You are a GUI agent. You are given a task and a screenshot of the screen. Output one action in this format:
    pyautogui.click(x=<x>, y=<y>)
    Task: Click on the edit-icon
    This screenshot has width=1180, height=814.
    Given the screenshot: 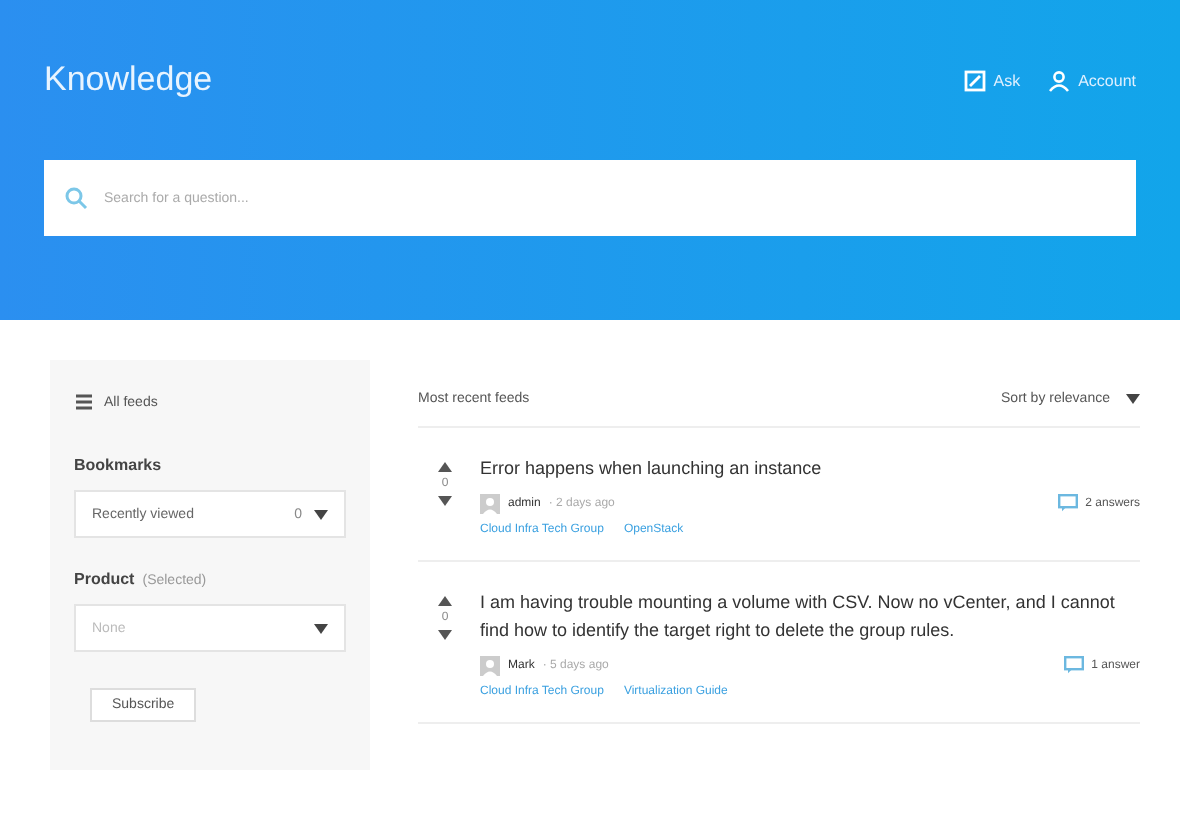 What is the action you would take?
    pyautogui.click(x=974, y=80)
    